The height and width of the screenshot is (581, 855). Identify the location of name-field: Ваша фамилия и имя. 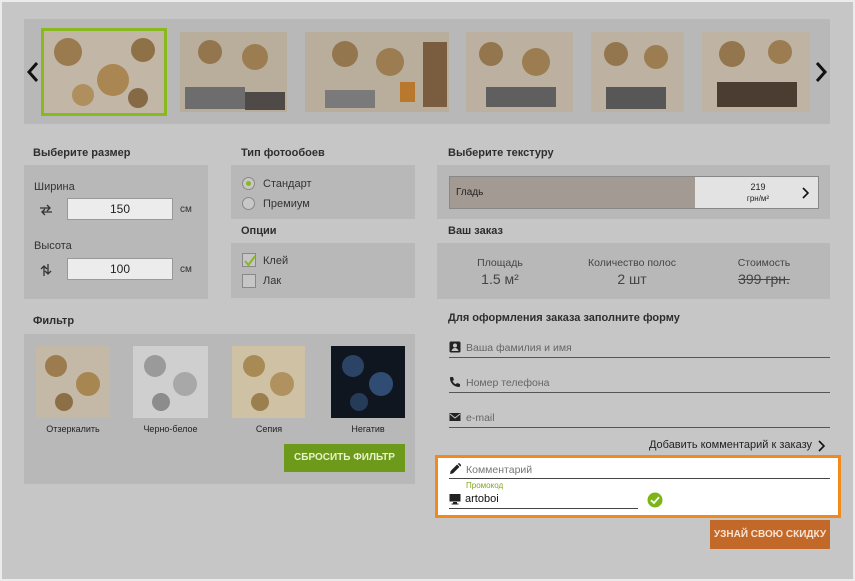
(639, 349).